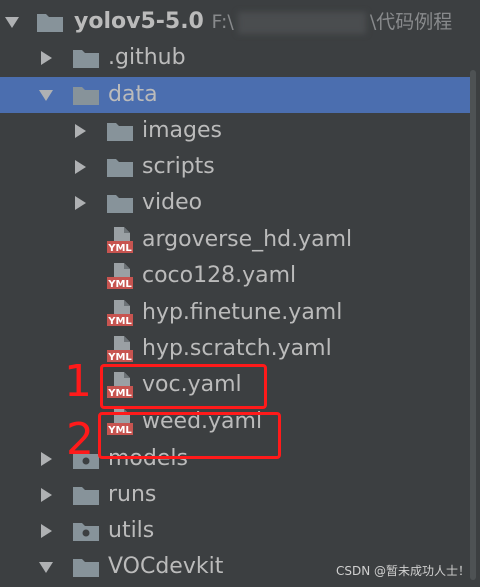 The width and height of the screenshot is (480, 587). What do you see at coordinates (182, 130) in the screenshot?
I see `tree-item-label: images` at bounding box center [182, 130].